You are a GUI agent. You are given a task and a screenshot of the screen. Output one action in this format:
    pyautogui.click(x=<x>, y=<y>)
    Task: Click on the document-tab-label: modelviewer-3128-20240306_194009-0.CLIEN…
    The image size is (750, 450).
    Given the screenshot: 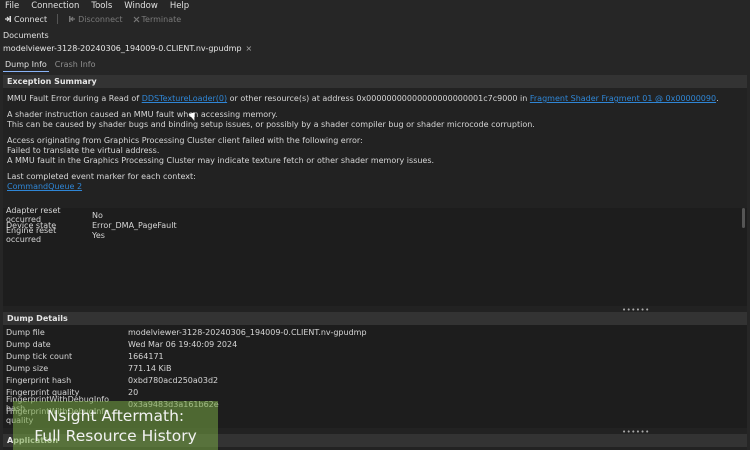 What is the action you would take?
    pyautogui.click(x=122, y=48)
    